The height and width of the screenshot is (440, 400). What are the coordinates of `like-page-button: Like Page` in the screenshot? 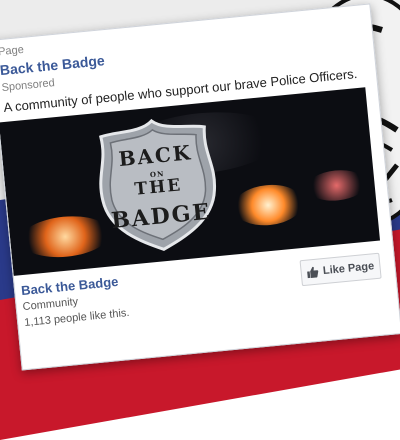 It's located at (340, 269).